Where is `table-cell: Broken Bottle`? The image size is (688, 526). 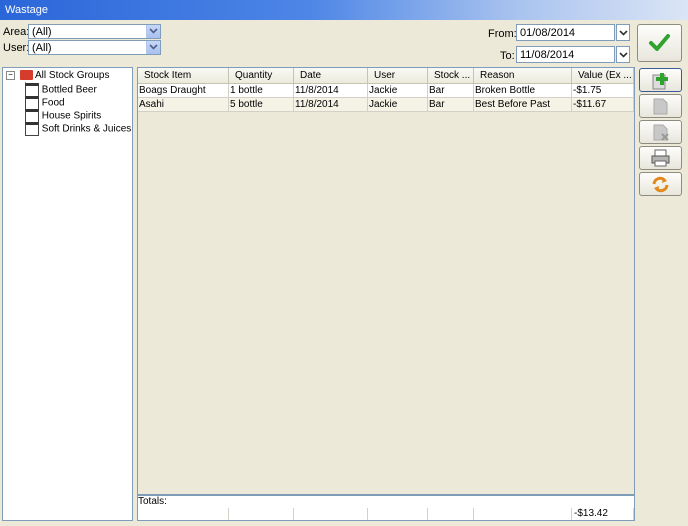 table-cell: Broken Bottle is located at coordinates (523, 91).